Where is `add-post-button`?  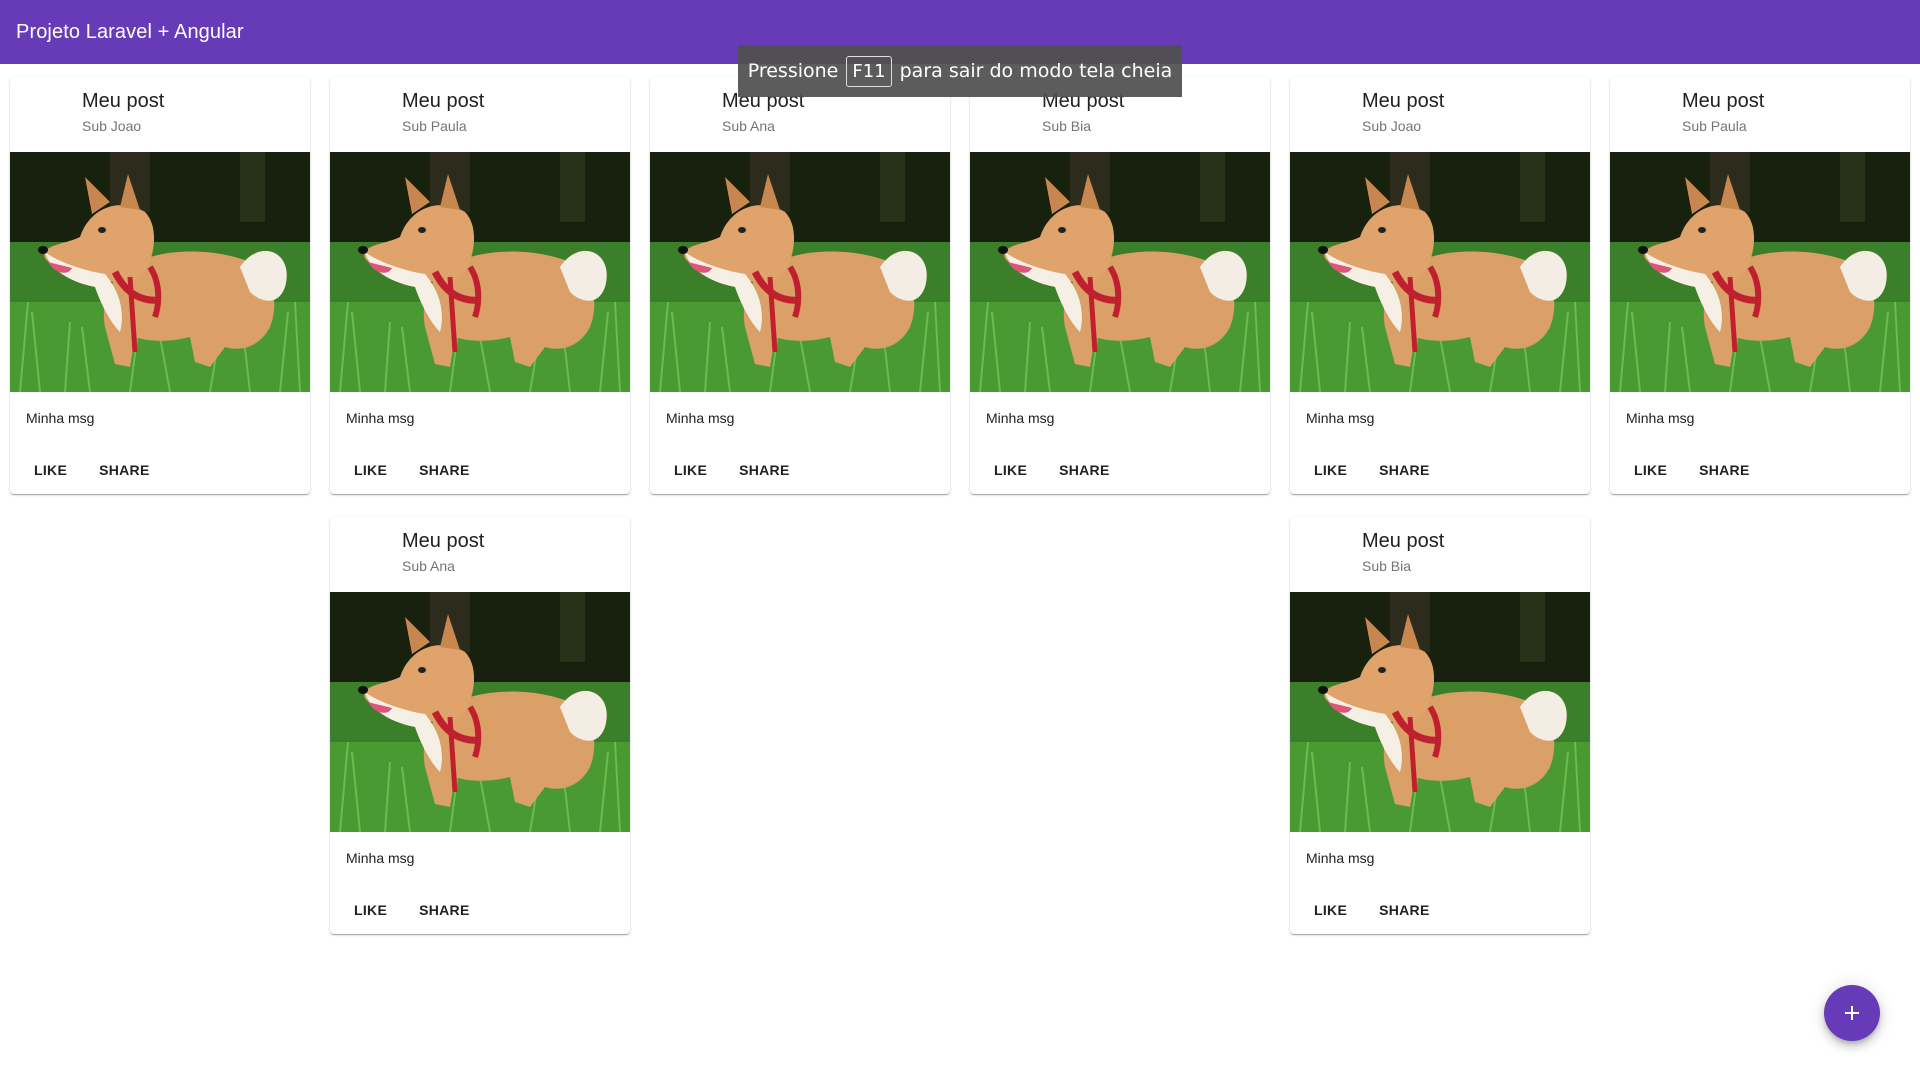 add-post-button is located at coordinates (1852, 1013).